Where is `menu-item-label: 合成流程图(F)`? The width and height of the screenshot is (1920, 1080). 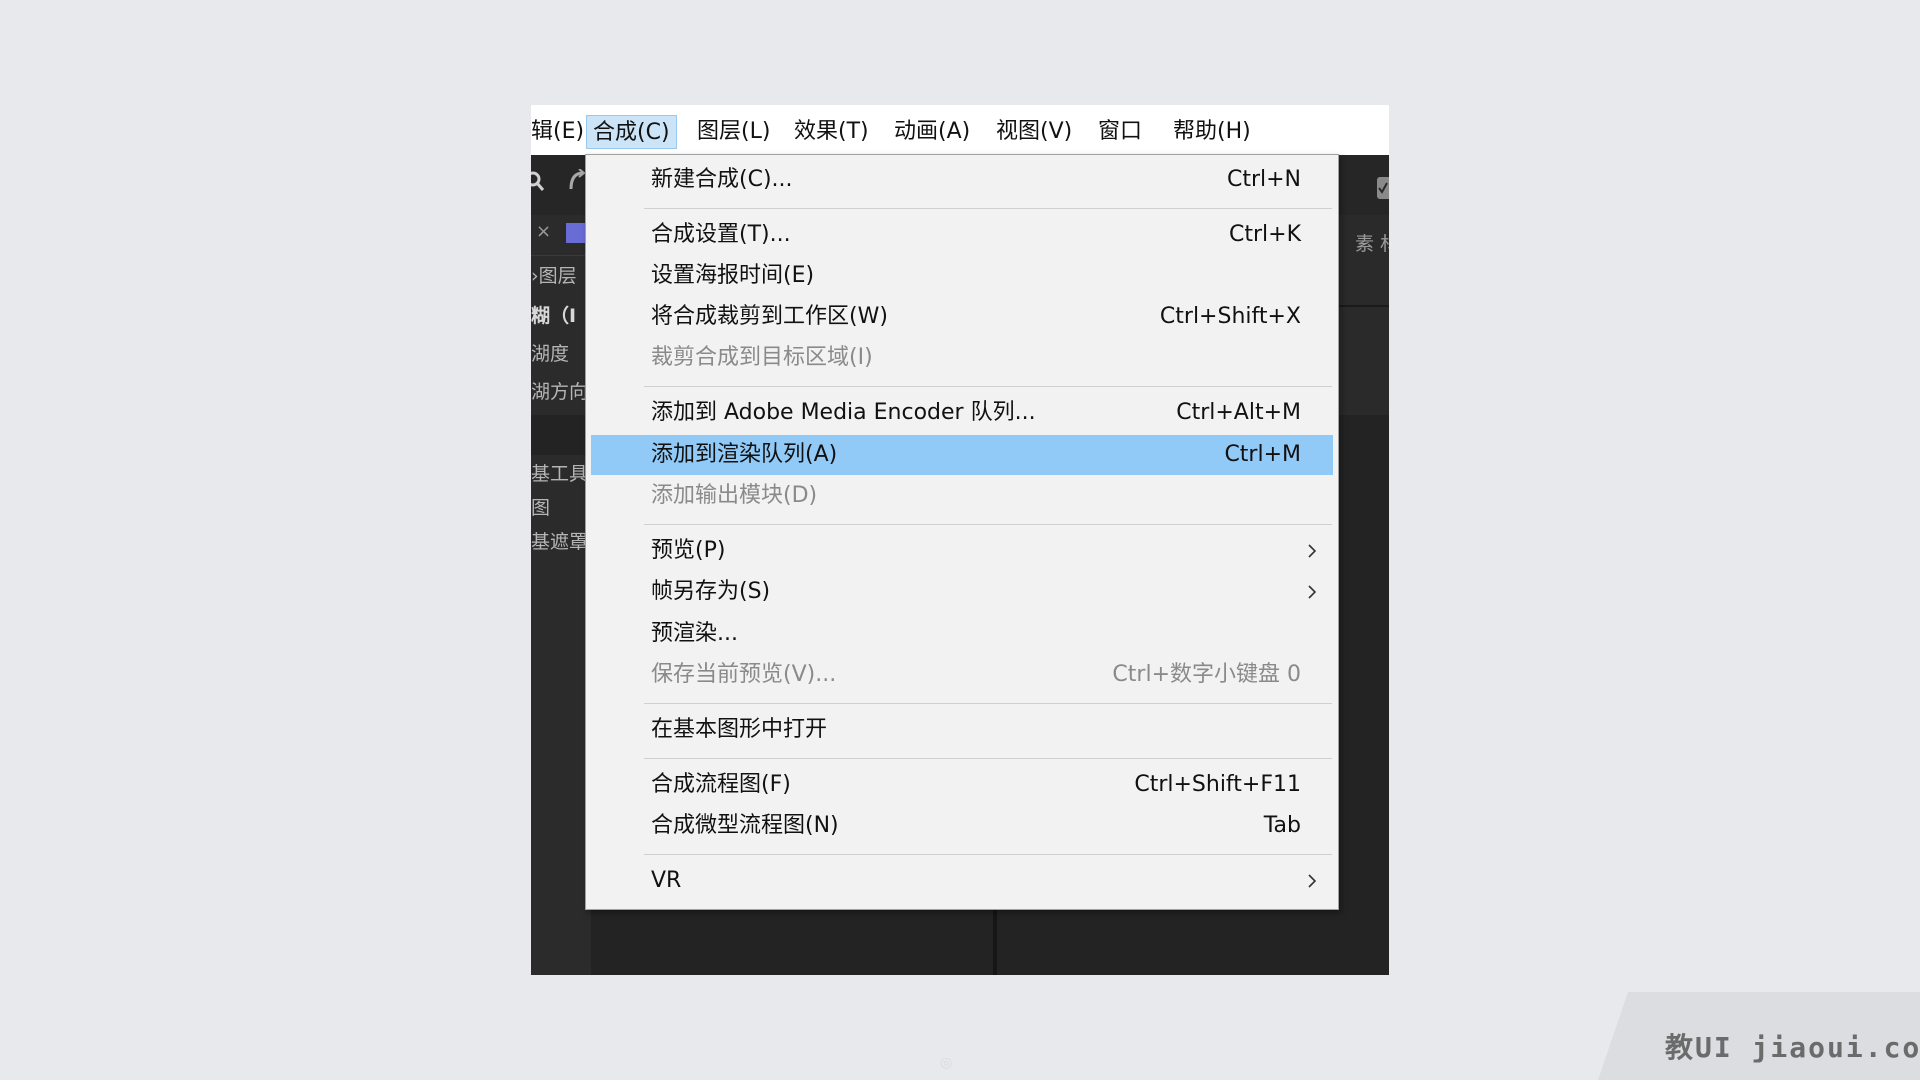 menu-item-label: 合成流程图(F) is located at coordinates (721, 784).